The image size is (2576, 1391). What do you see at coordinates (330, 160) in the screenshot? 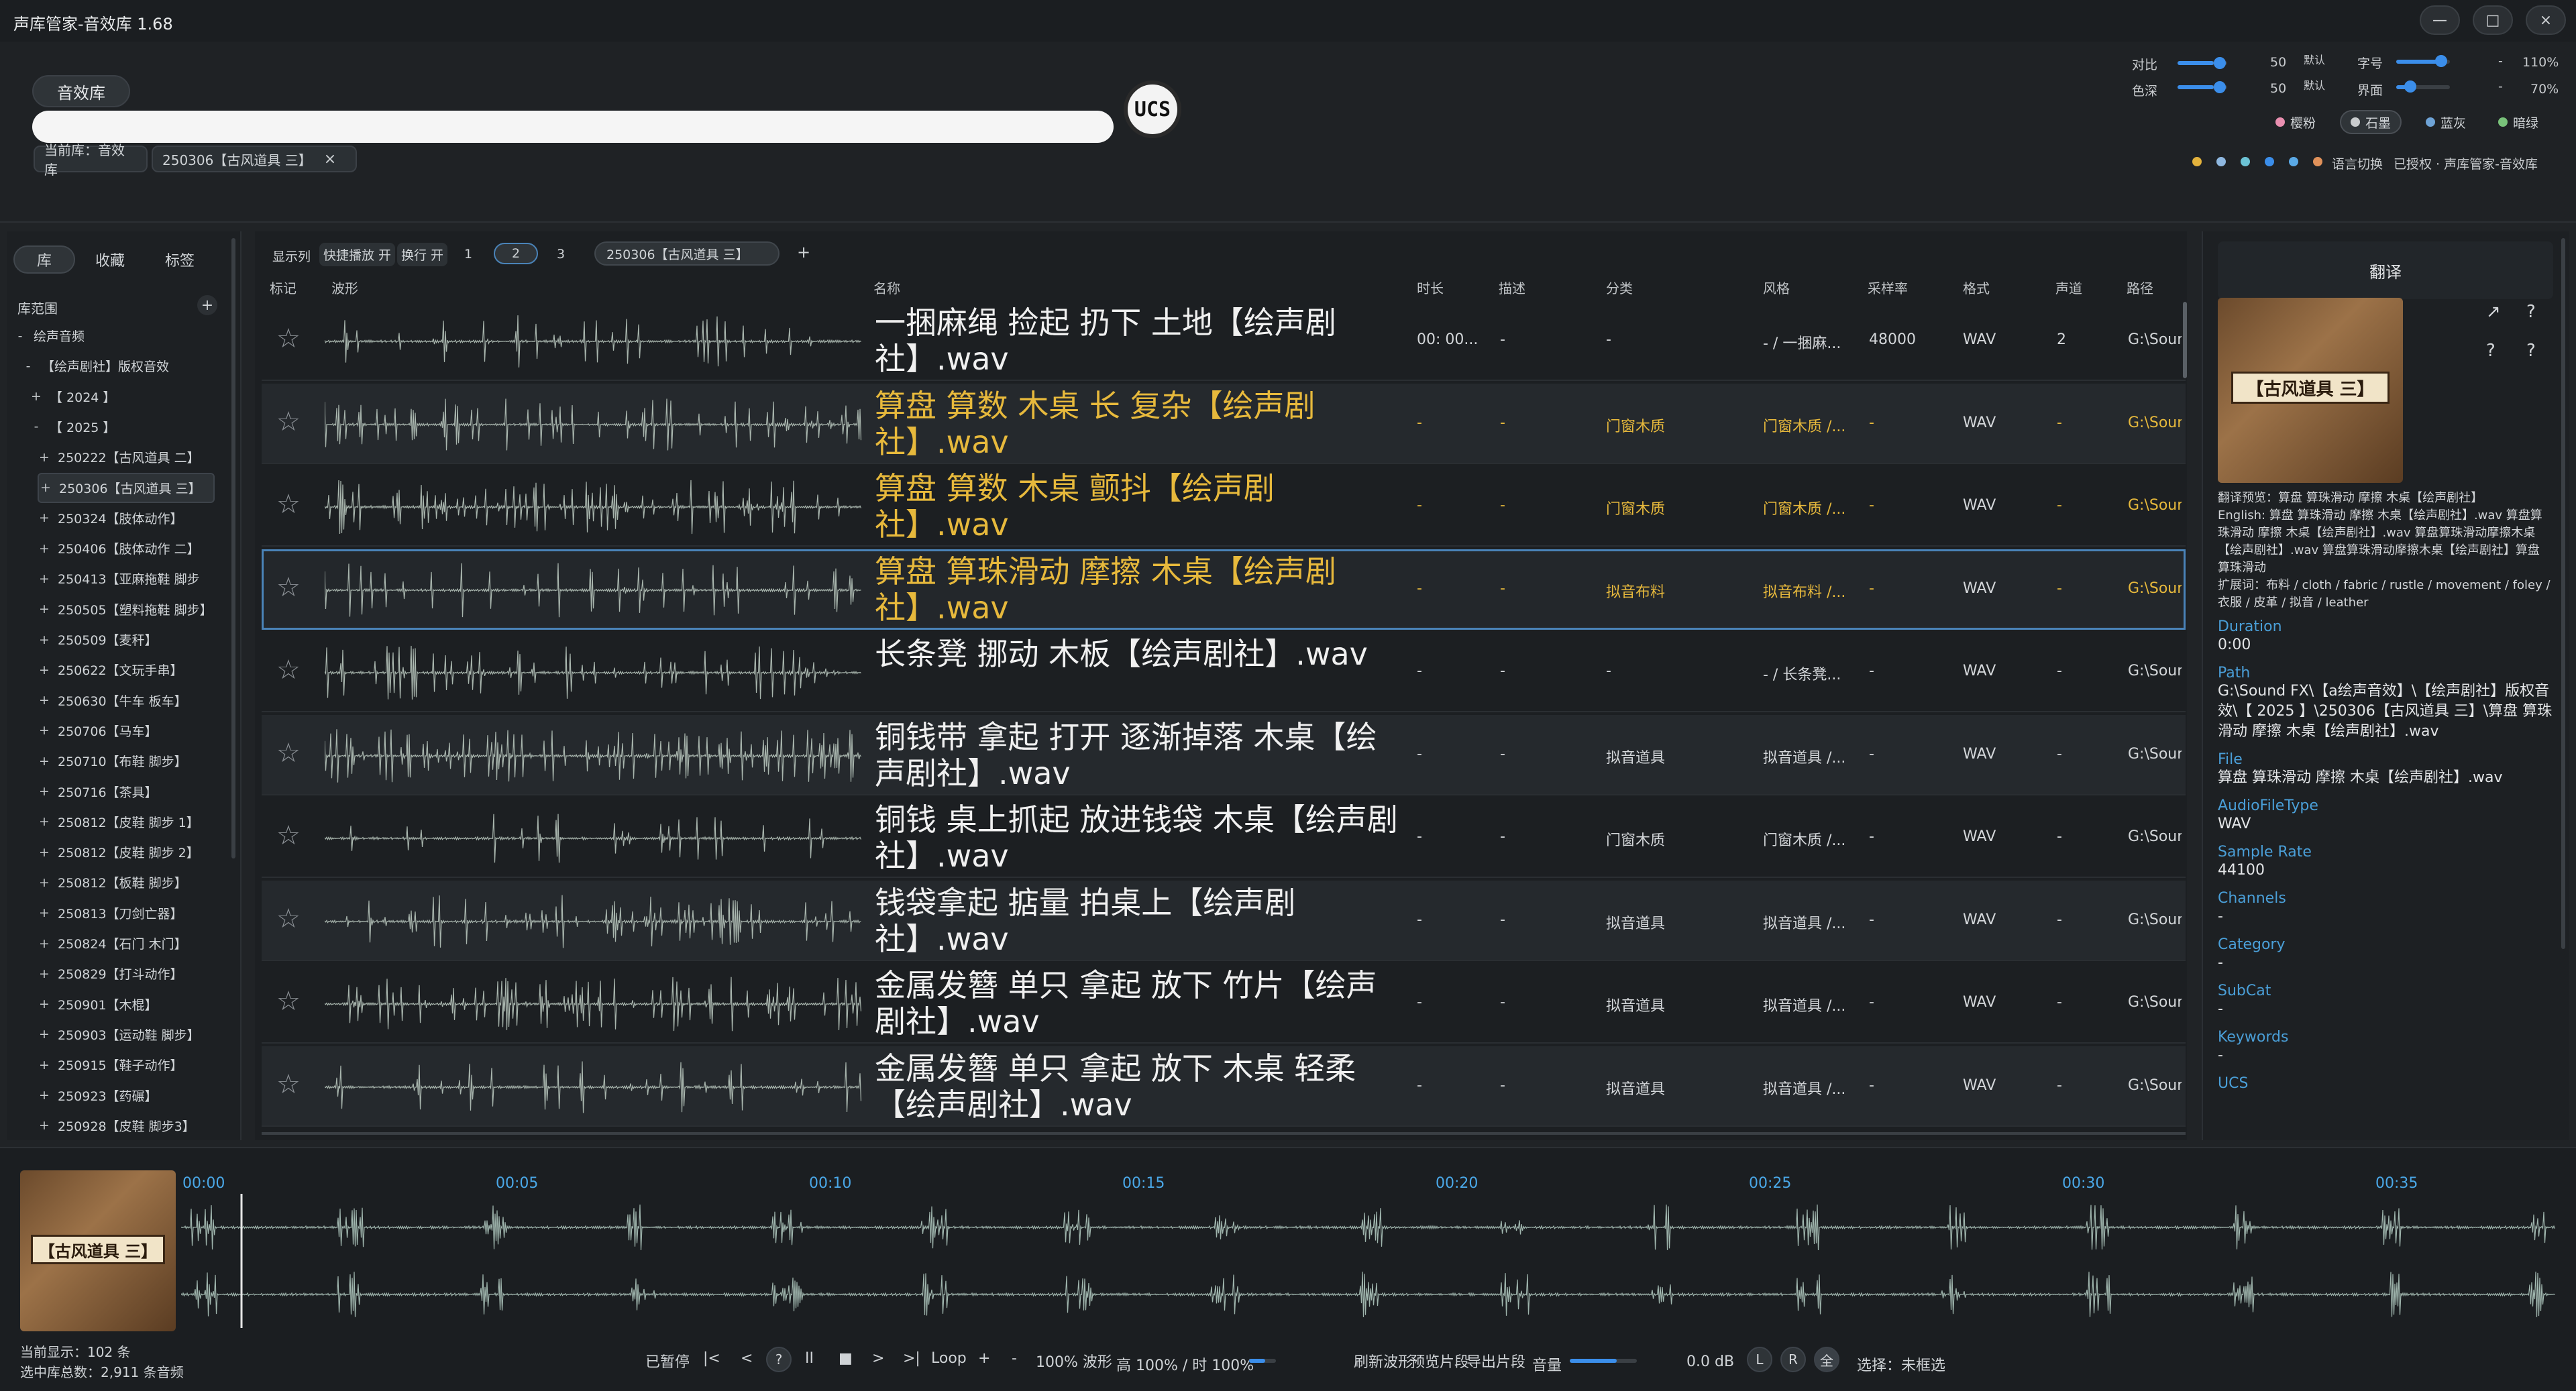
I see `close-icon: ×` at bounding box center [330, 160].